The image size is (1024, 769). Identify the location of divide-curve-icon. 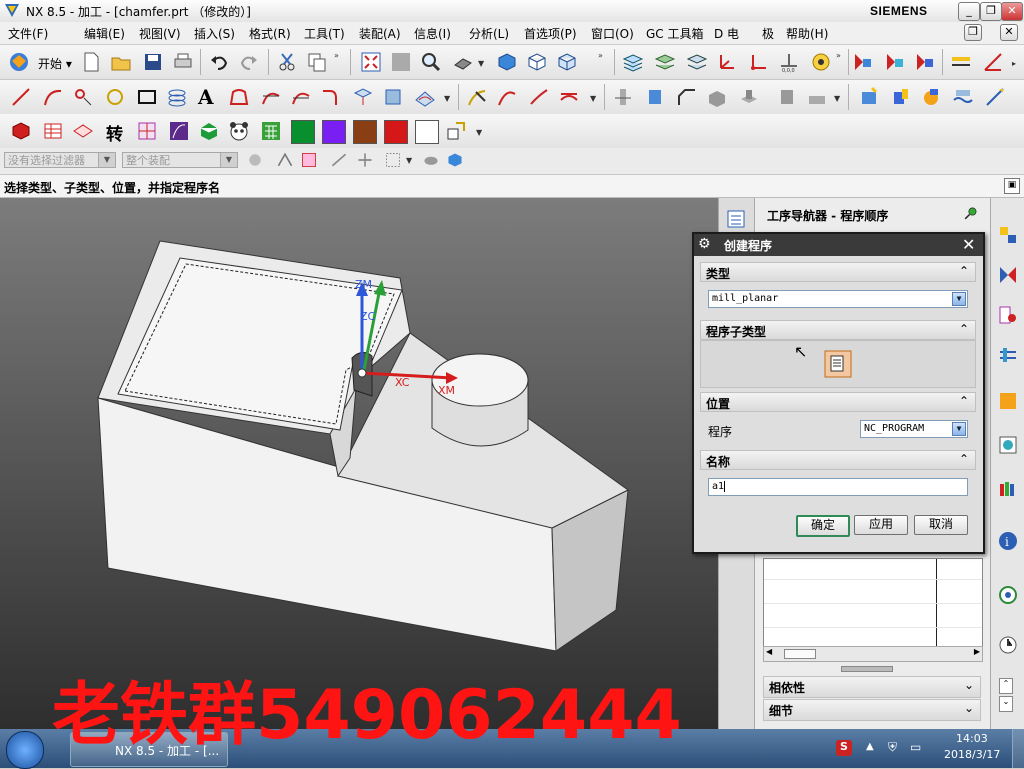
(301, 97).